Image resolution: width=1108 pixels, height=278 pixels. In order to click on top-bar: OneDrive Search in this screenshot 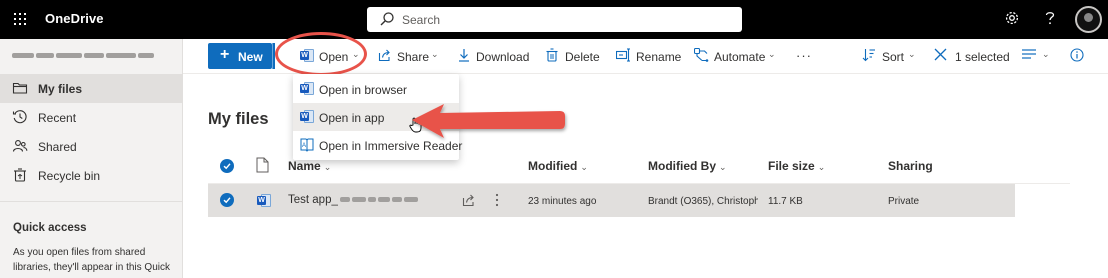, I will do `click(554, 19)`.